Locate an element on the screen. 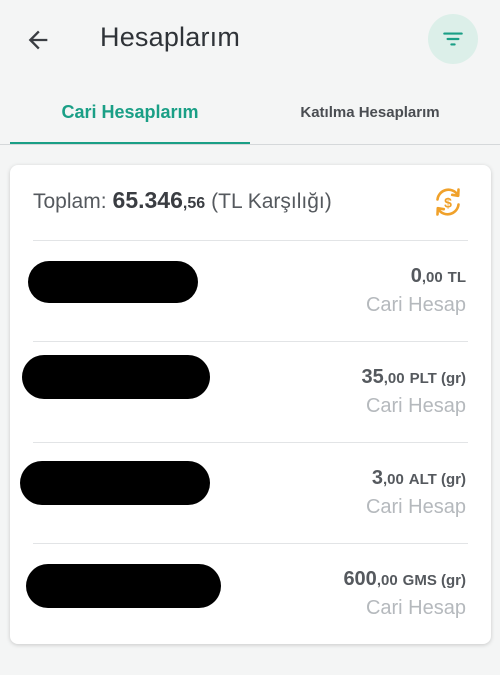  balance-integer: 3 is located at coordinates (377, 478).